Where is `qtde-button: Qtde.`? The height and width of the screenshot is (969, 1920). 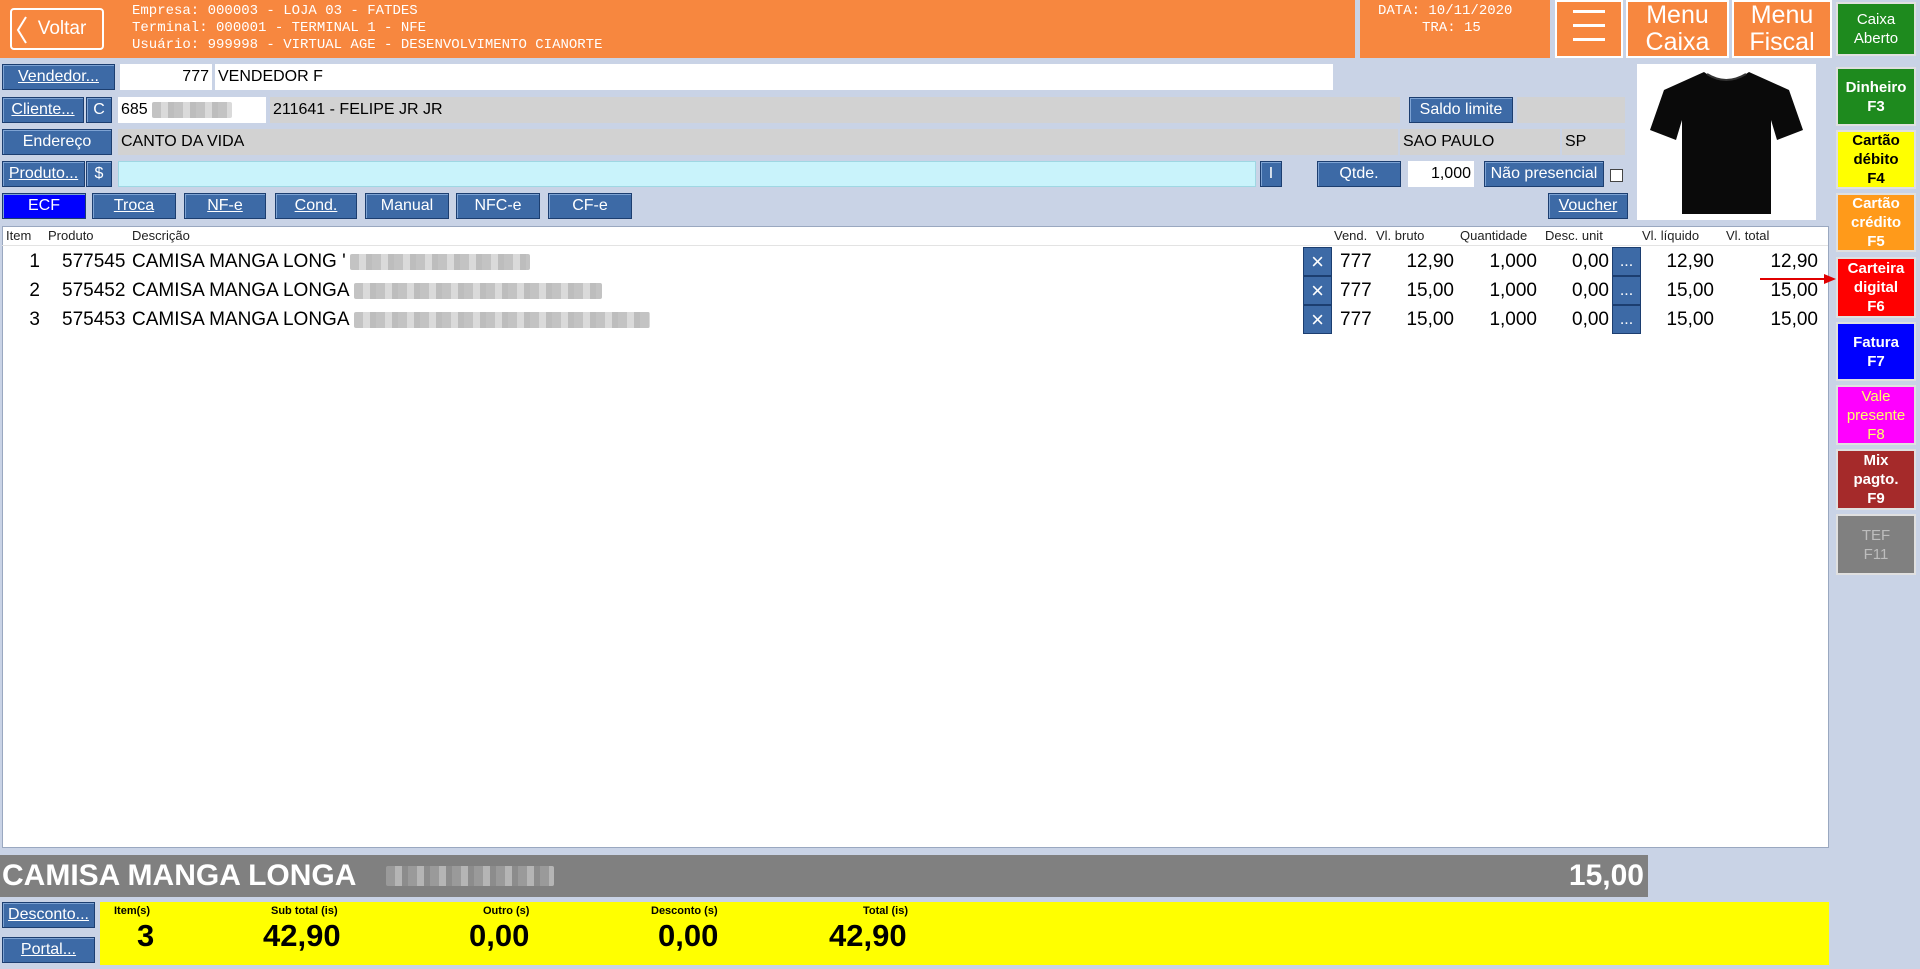
qtde-button: Qtde. is located at coordinates (1359, 174).